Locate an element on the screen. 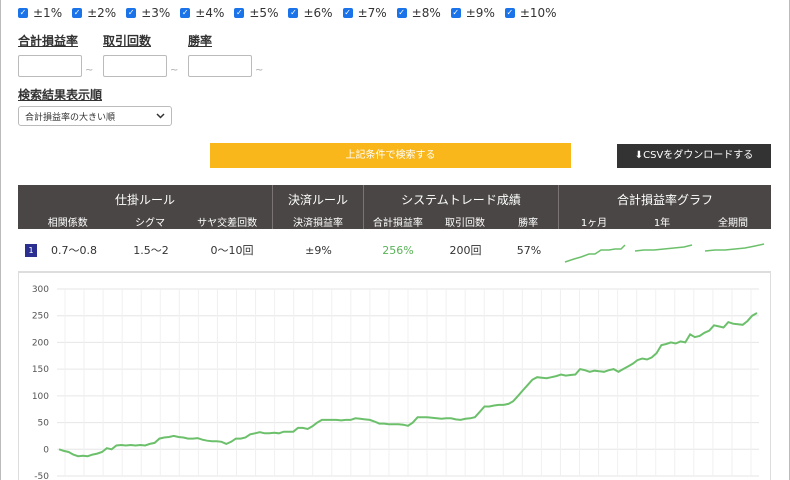 The height and width of the screenshot is (480, 790). col-header: 1年 is located at coordinates (662, 223).